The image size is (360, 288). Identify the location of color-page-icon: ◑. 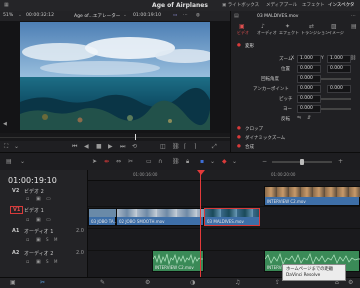
(192, 282).